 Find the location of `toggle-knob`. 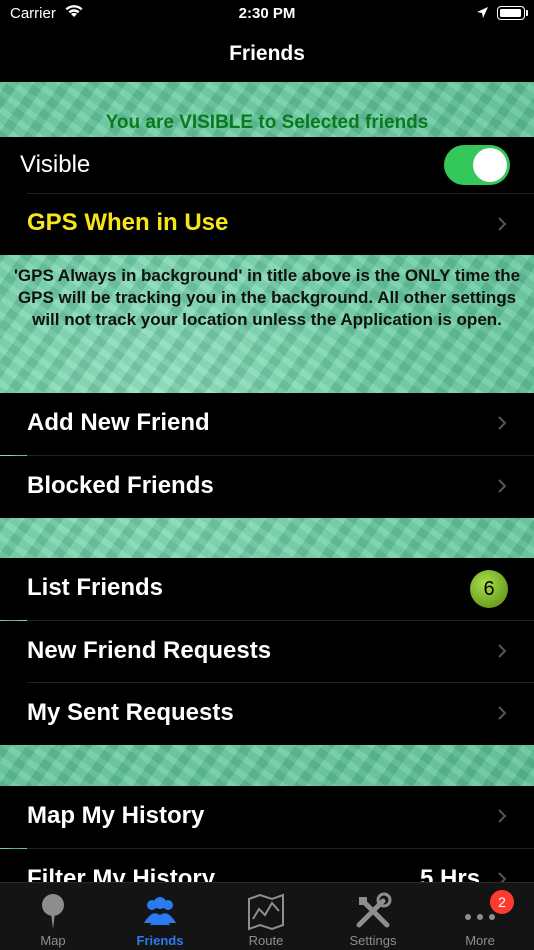

toggle-knob is located at coordinates (490, 165).